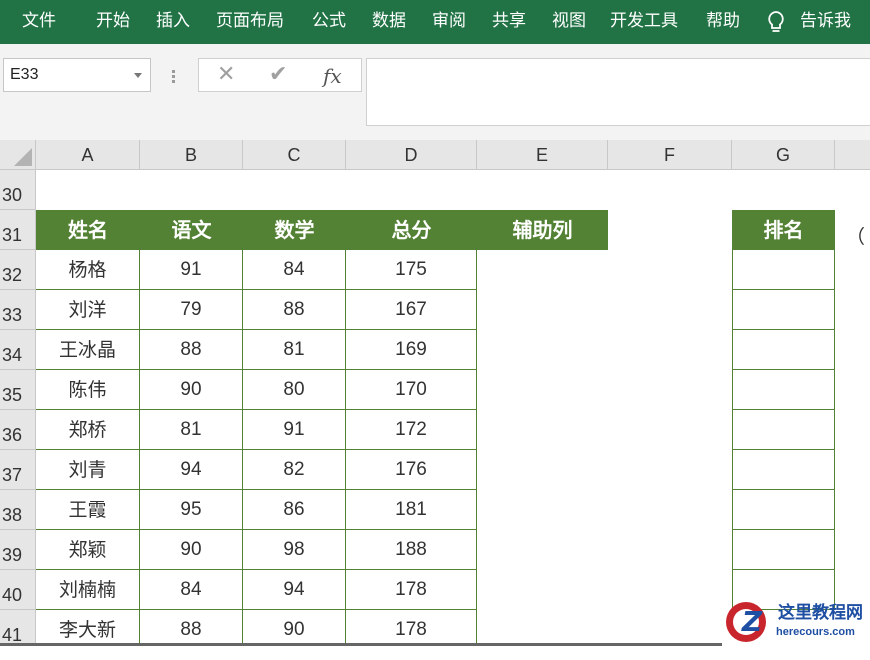  What do you see at coordinates (411, 550) in the screenshot?
I see `cell-total: 188` at bounding box center [411, 550].